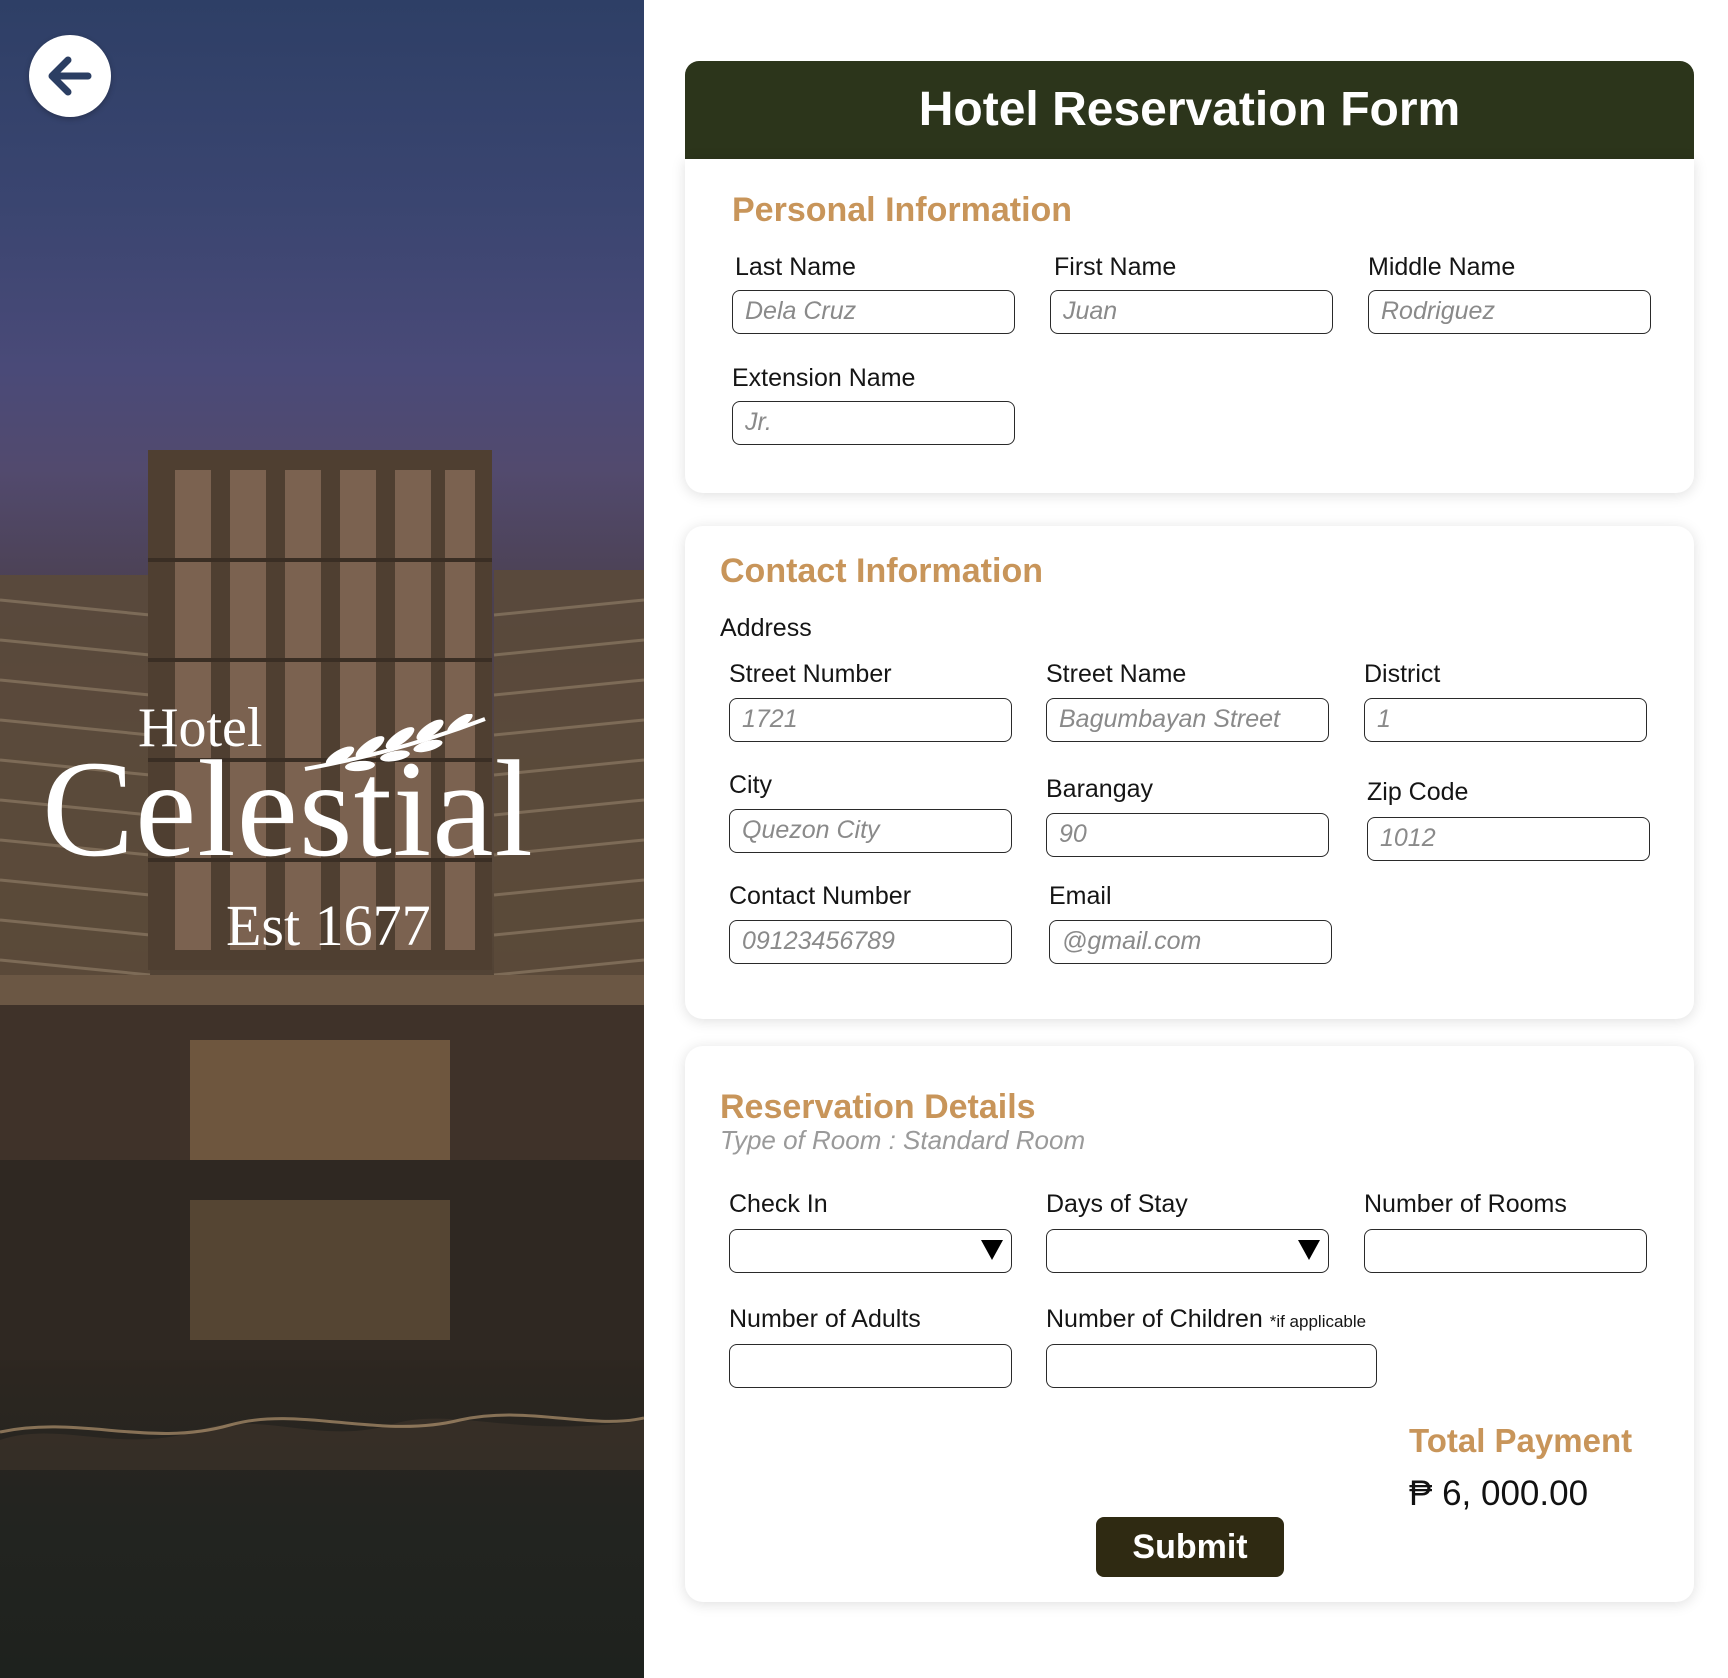 This screenshot has height=1678, width=1728. I want to click on first-name-label: First Name, so click(1115, 267).